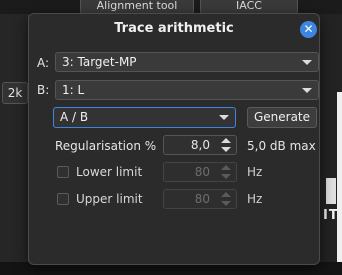 Image resolution: width=342 pixels, height=275 pixels. What do you see at coordinates (43, 90) in the screenshot?
I see `b-label: B:` at bounding box center [43, 90].